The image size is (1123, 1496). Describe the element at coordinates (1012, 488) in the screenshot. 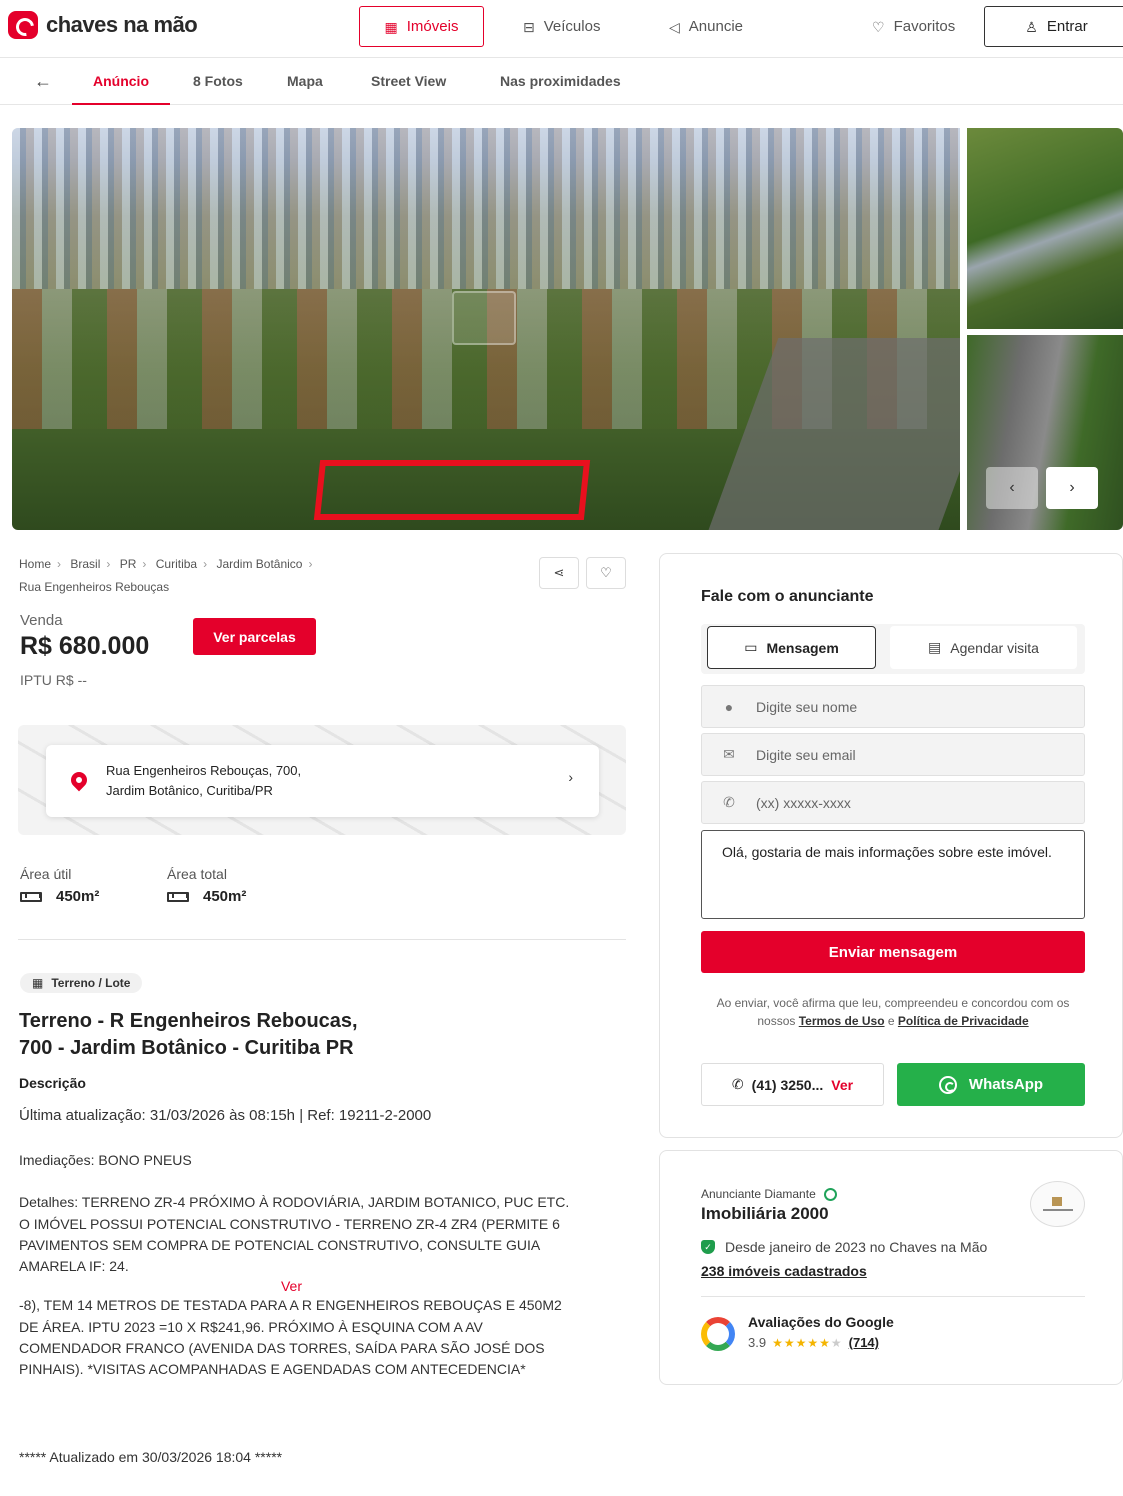

I see `gallery-prev-button: ‹` at that location.